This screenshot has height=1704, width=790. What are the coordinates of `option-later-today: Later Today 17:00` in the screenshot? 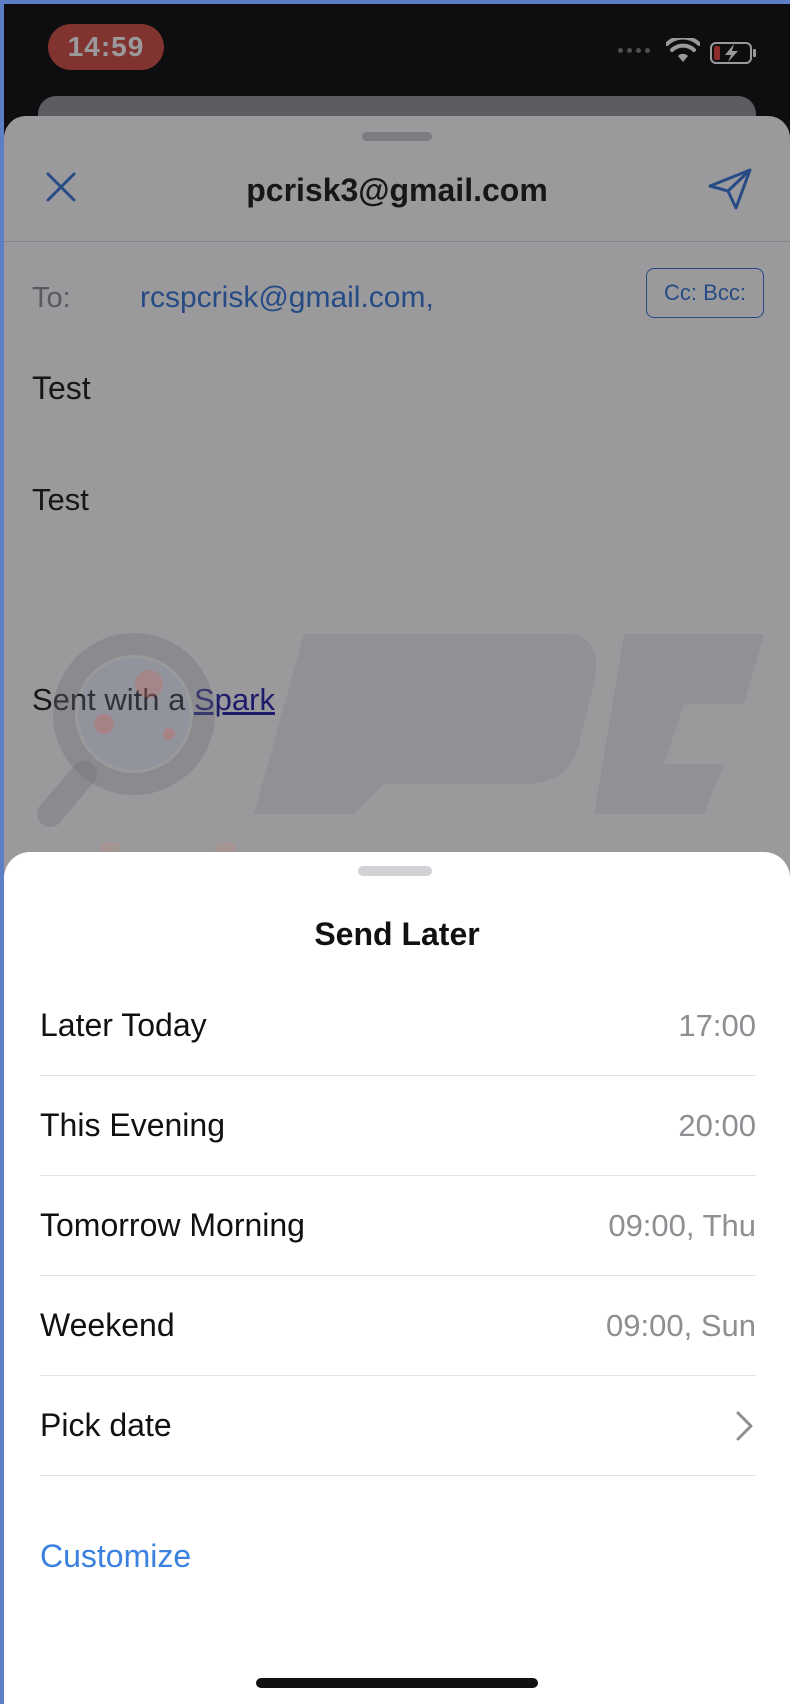 It's located at (398, 1026).